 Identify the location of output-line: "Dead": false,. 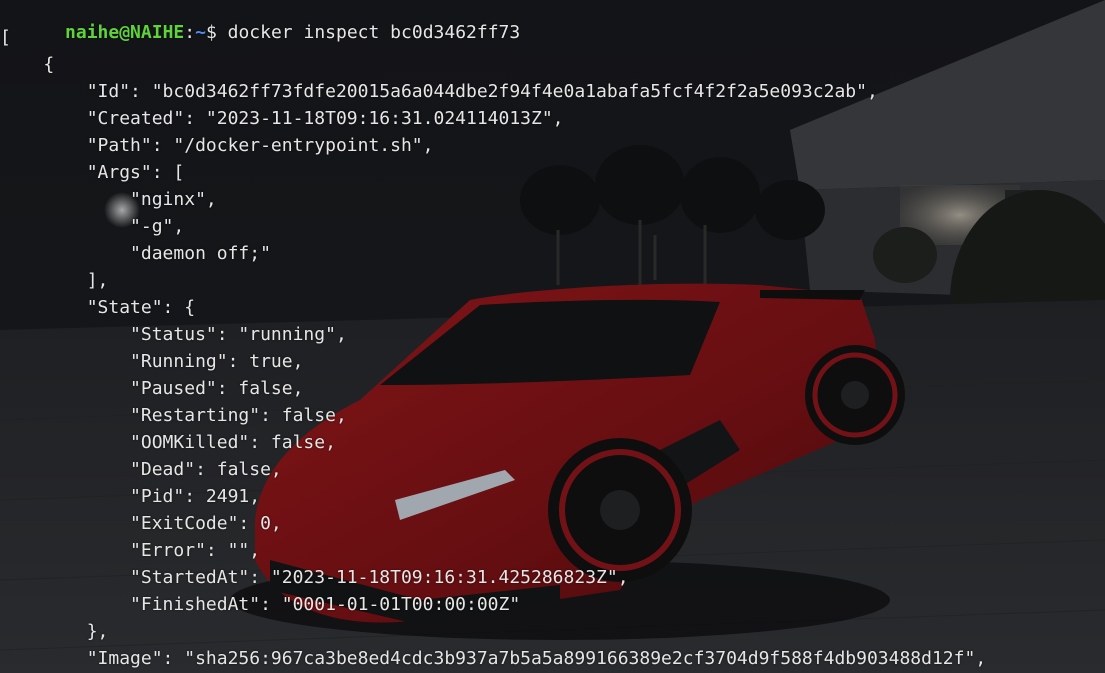
(141, 469).